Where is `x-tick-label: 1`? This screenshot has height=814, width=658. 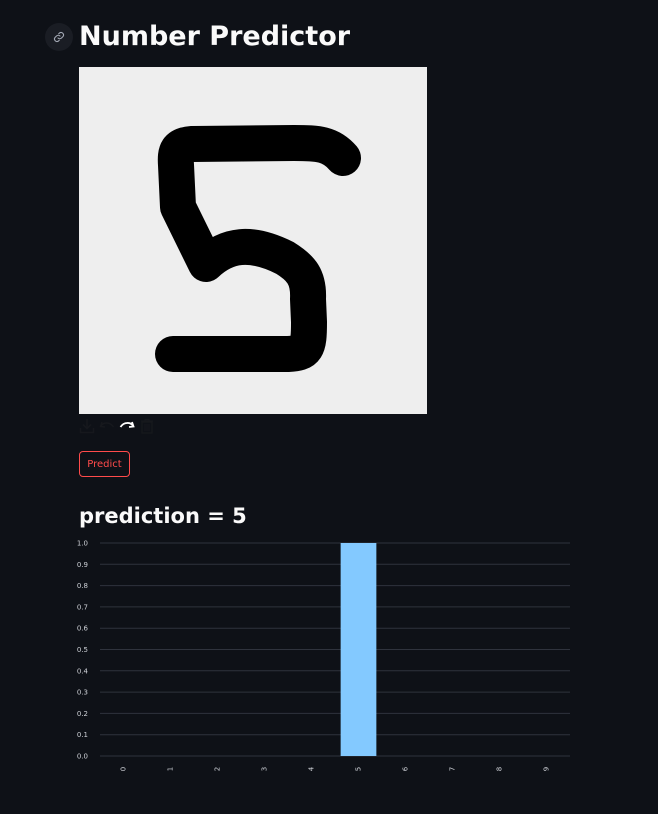
x-tick-label: 1 is located at coordinates (171, 769).